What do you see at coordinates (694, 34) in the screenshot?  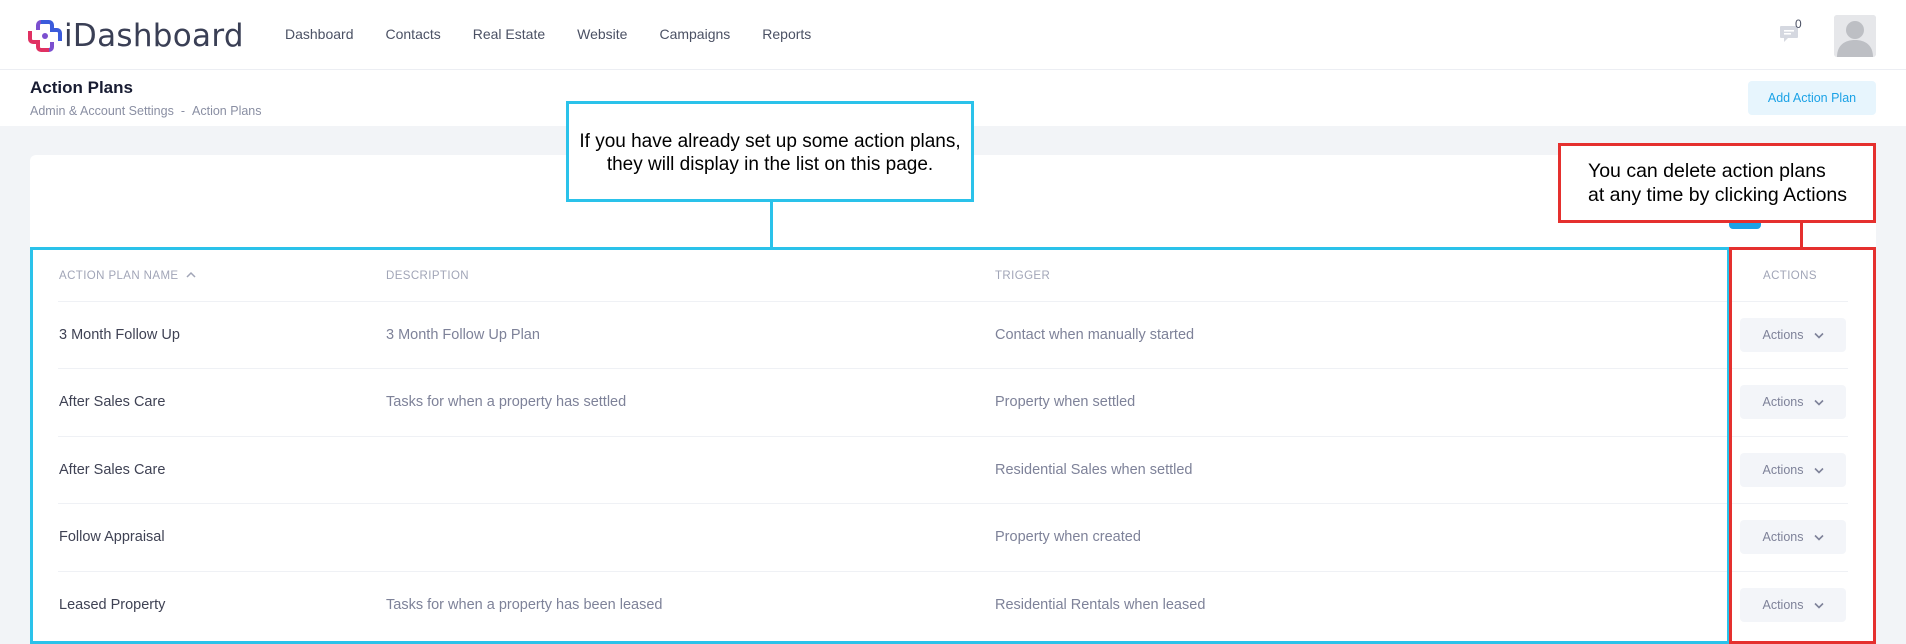 I see `nav-item-campaigns: Campaigns` at bounding box center [694, 34].